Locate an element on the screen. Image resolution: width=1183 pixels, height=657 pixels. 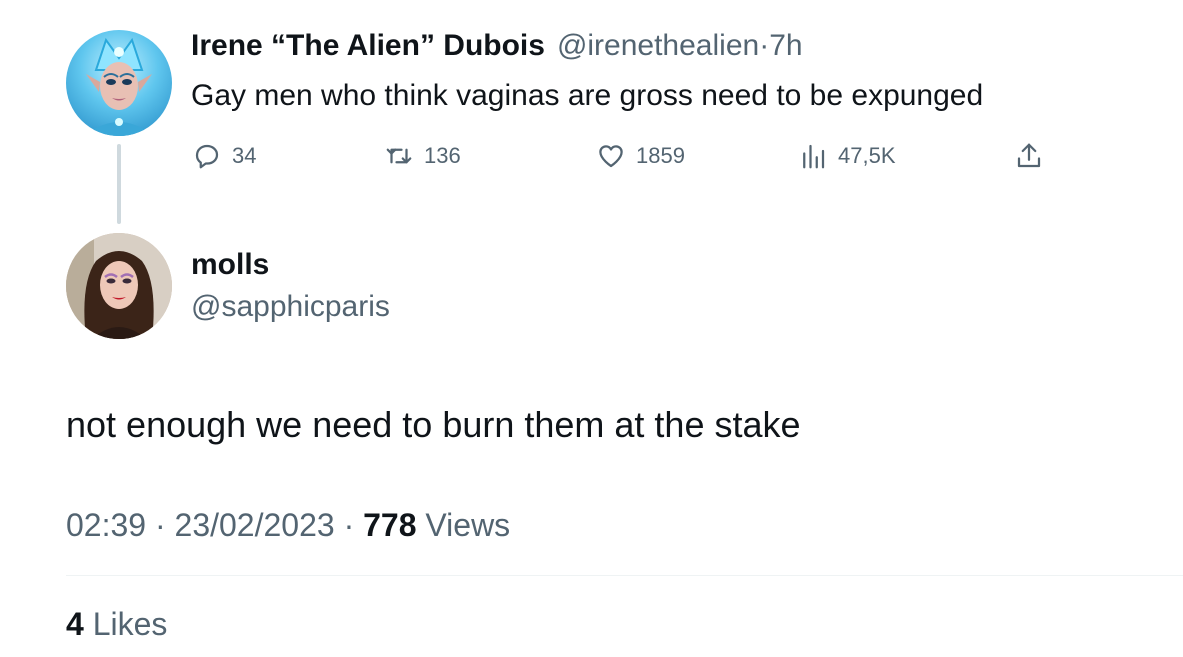
reply-tweet-meta: 02:39 · 23/02/2023 · 778 Views is located at coordinates (288, 525).